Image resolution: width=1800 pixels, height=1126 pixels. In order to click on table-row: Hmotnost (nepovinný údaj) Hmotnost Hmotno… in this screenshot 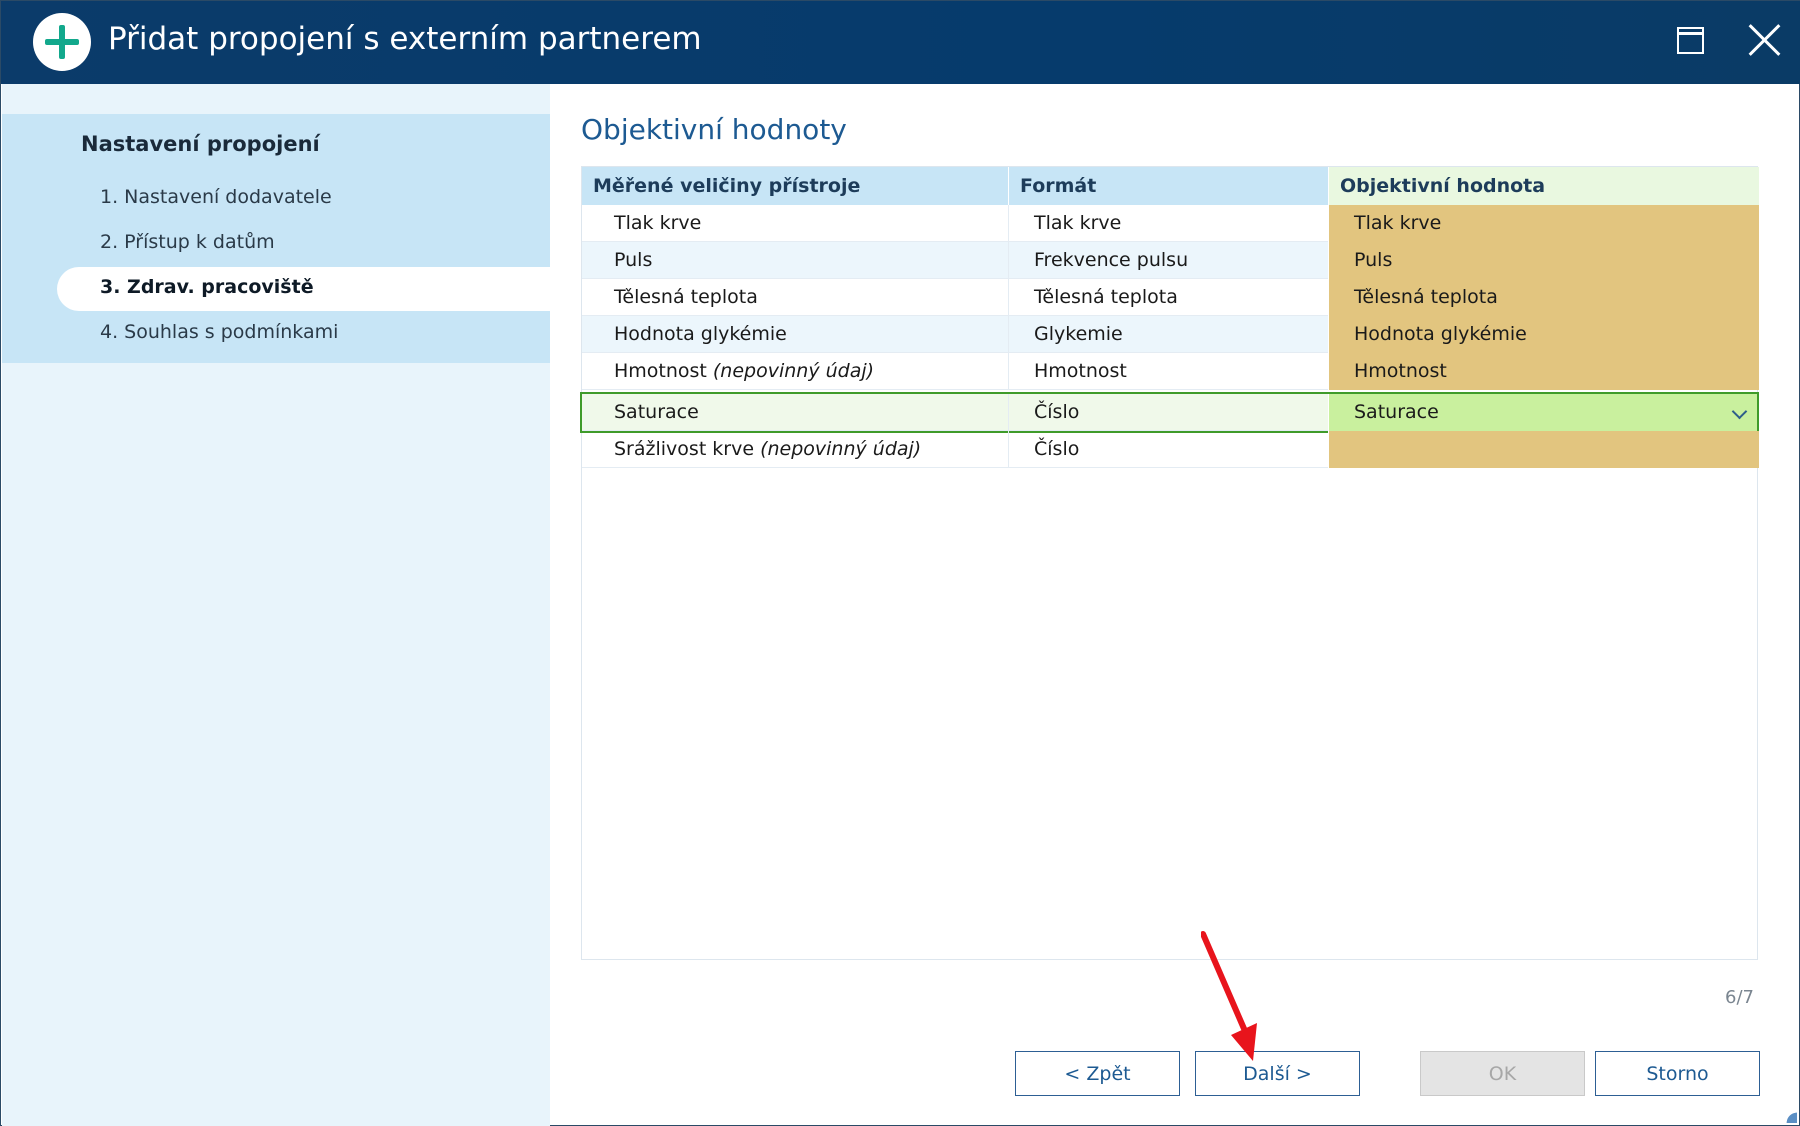, I will do `click(1170, 371)`.